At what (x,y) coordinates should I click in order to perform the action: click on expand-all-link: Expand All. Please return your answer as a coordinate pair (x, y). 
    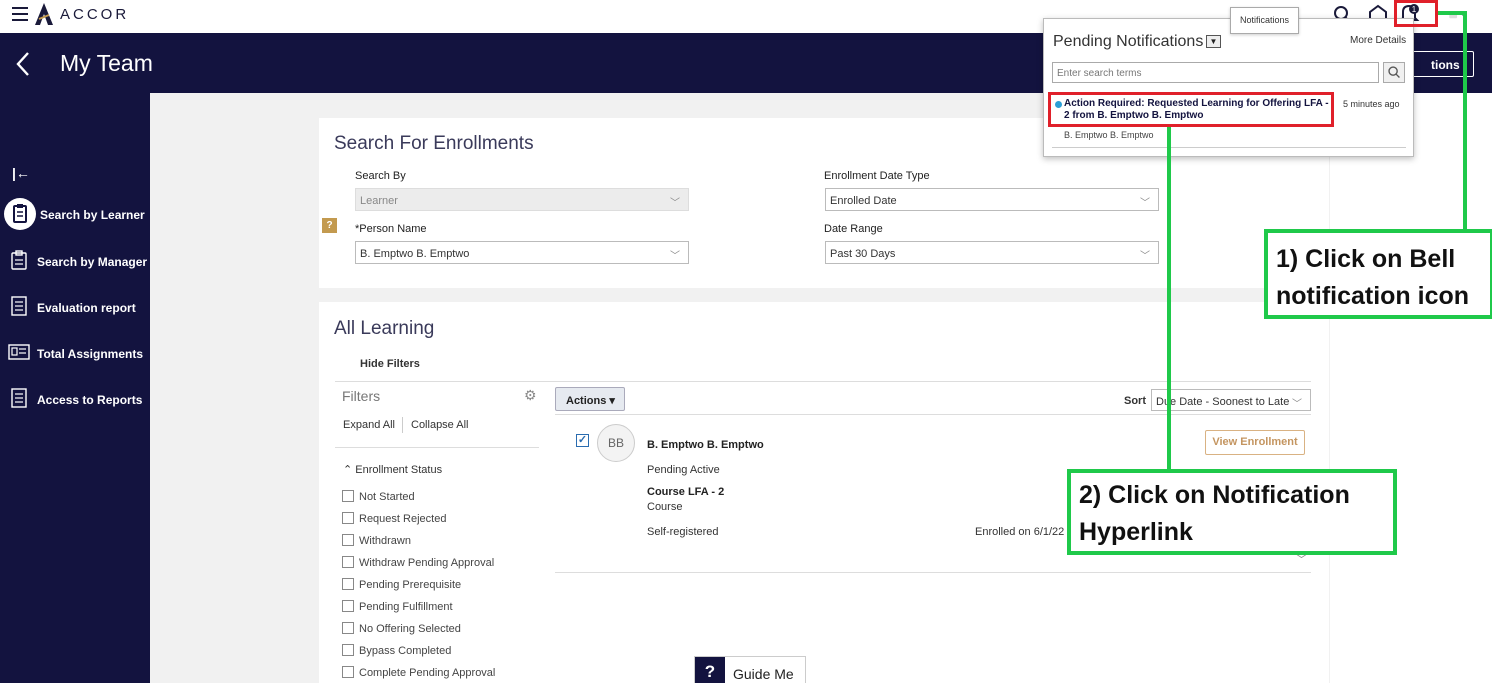
    Looking at the image, I should click on (369, 425).